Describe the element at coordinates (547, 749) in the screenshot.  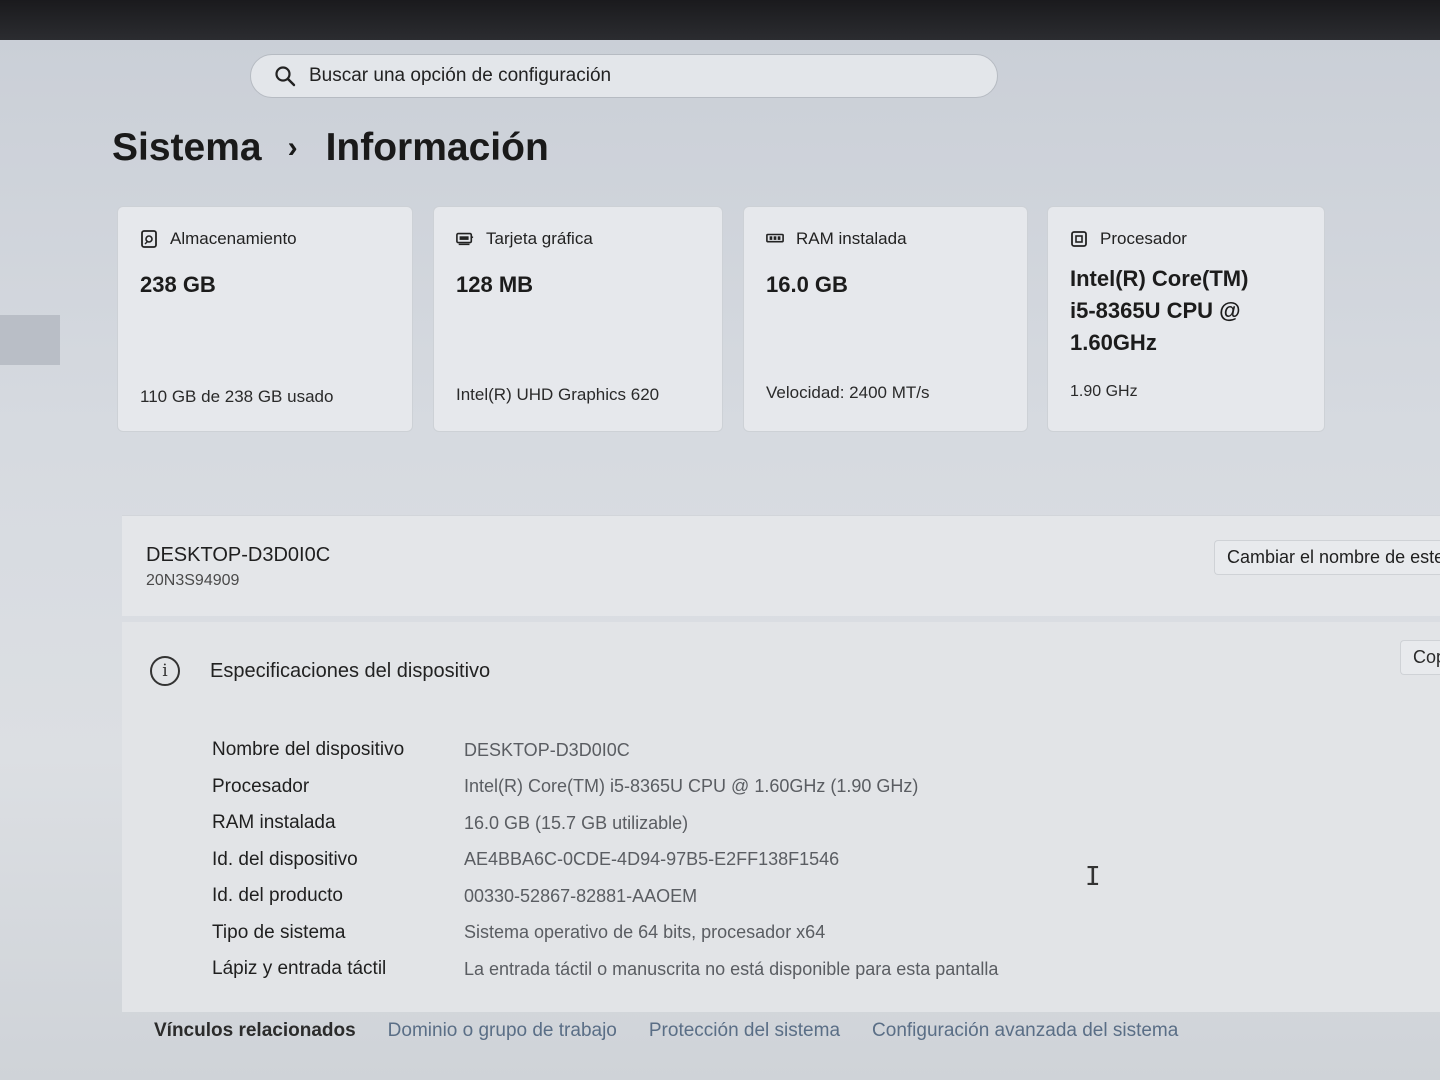
I see `spec-value: DESKTOP-D3D0I0C` at that location.